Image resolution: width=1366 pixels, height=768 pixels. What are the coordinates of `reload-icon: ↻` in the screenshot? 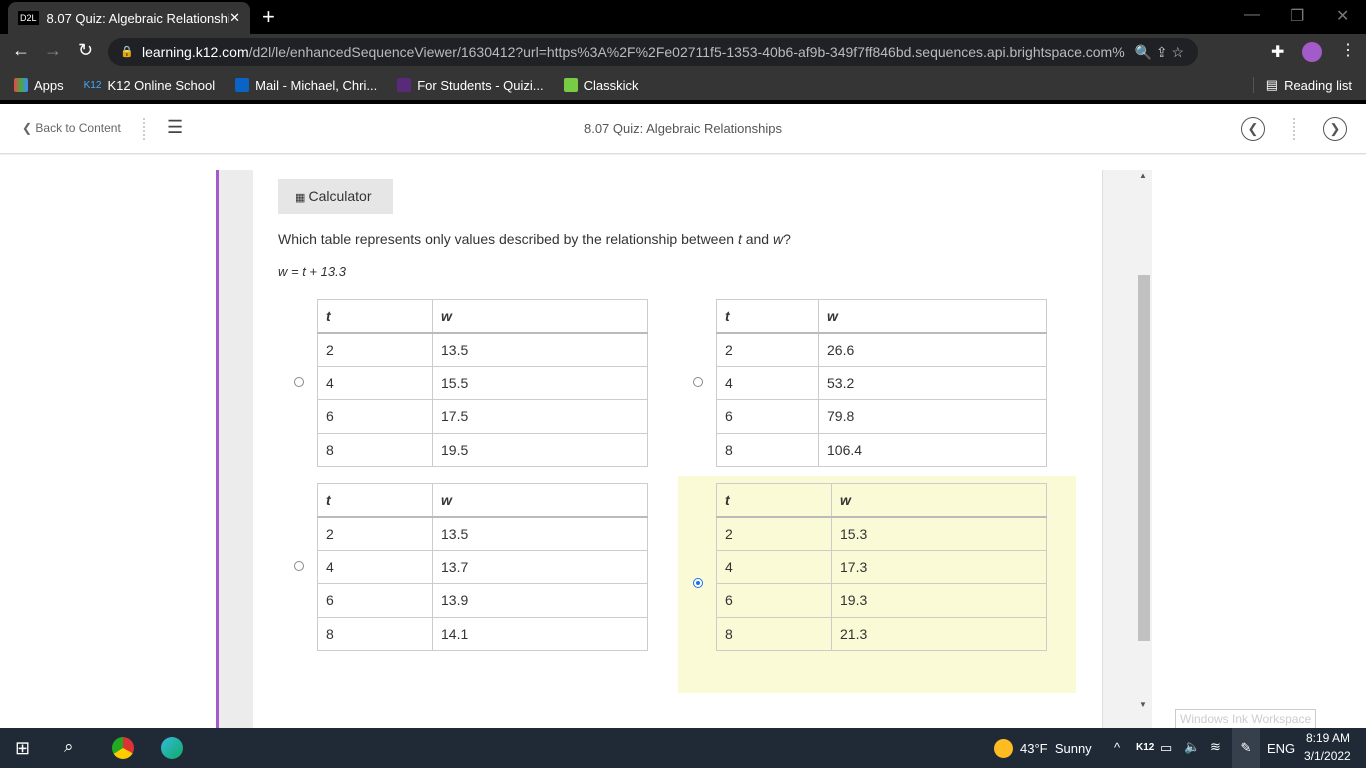 It's located at (85, 50).